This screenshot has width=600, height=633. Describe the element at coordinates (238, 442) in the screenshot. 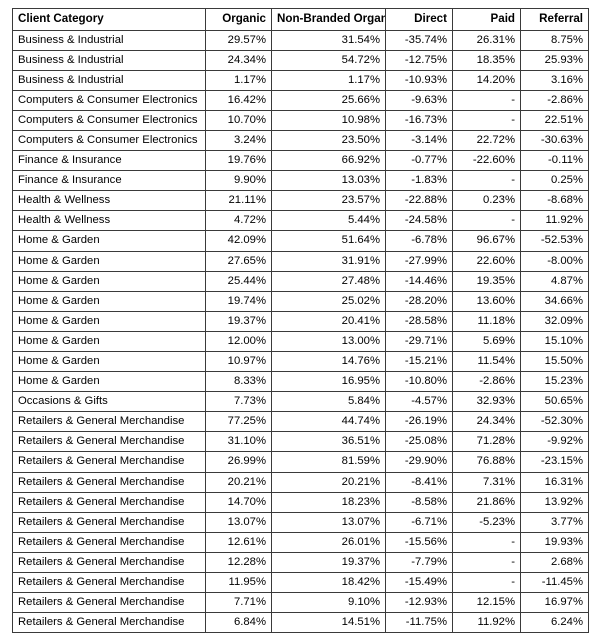

I see `cell-organic: 31.10%` at that location.